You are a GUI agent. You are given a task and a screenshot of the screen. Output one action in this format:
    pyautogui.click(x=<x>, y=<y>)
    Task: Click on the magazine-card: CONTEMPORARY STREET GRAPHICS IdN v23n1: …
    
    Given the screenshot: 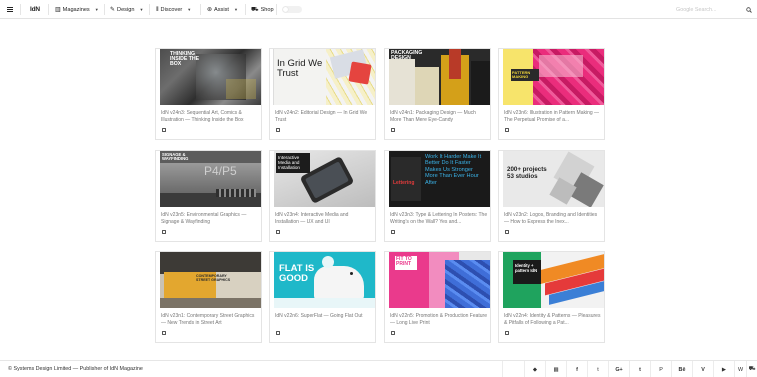 What is the action you would take?
    pyautogui.click(x=208, y=297)
    